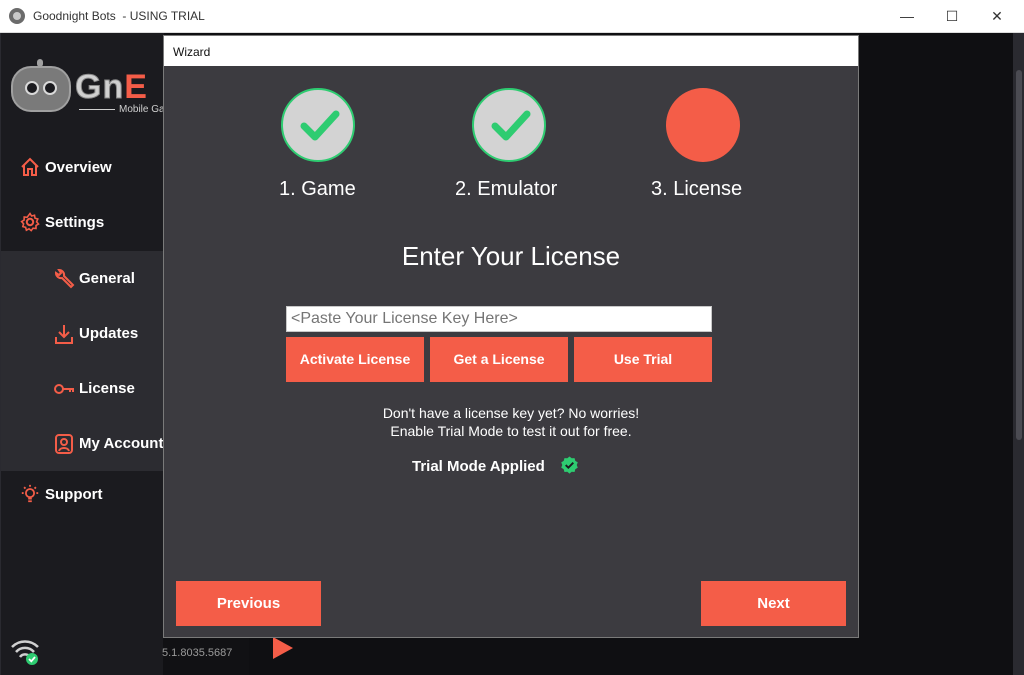  Describe the element at coordinates (111, 87) in the screenshot. I see `logo-text: GnE` at that location.